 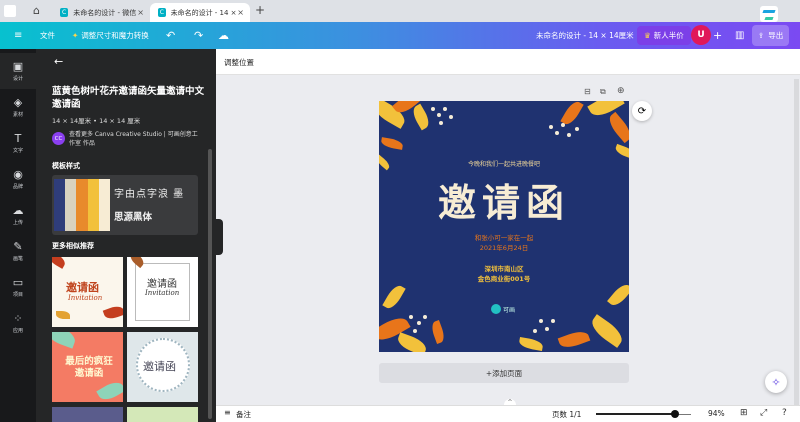 I want to click on zoom-slider-fill, so click(x=635, y=414).